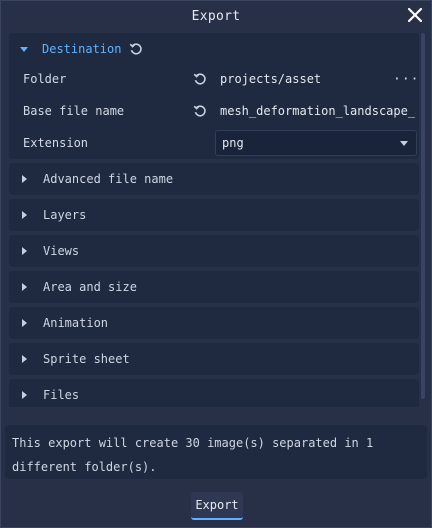  Describe the element at coordinates (82, 49) in the screenshot. I see `section-destination-label: Destination` at that location.